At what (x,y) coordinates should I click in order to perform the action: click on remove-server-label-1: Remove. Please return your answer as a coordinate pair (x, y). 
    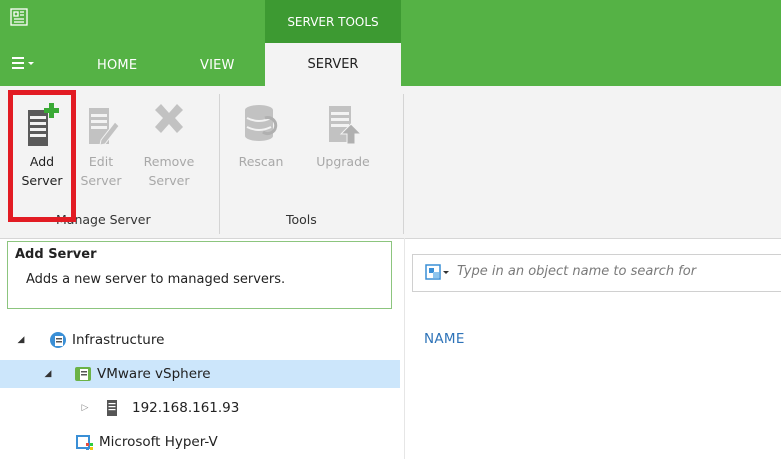
    Looking at the image, I should click on (169, 161).